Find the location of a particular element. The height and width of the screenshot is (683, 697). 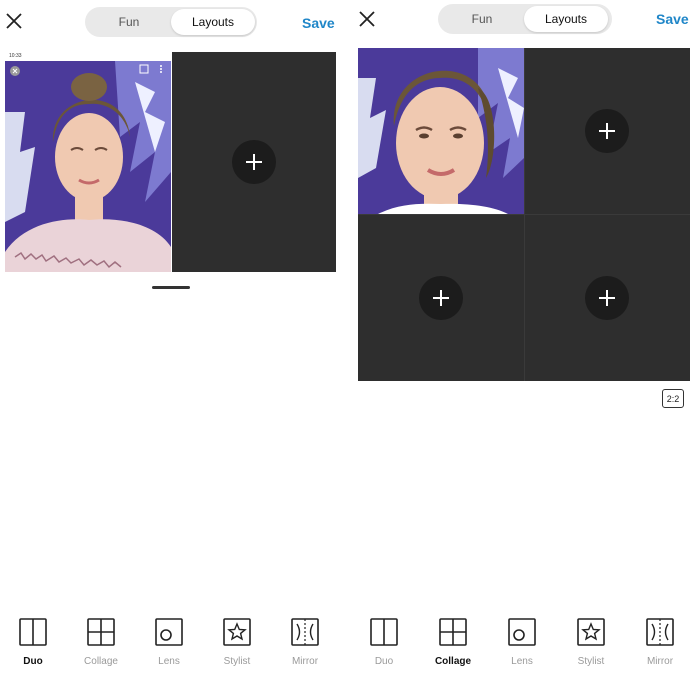

photo-cell is located at coordinates (441, 131).